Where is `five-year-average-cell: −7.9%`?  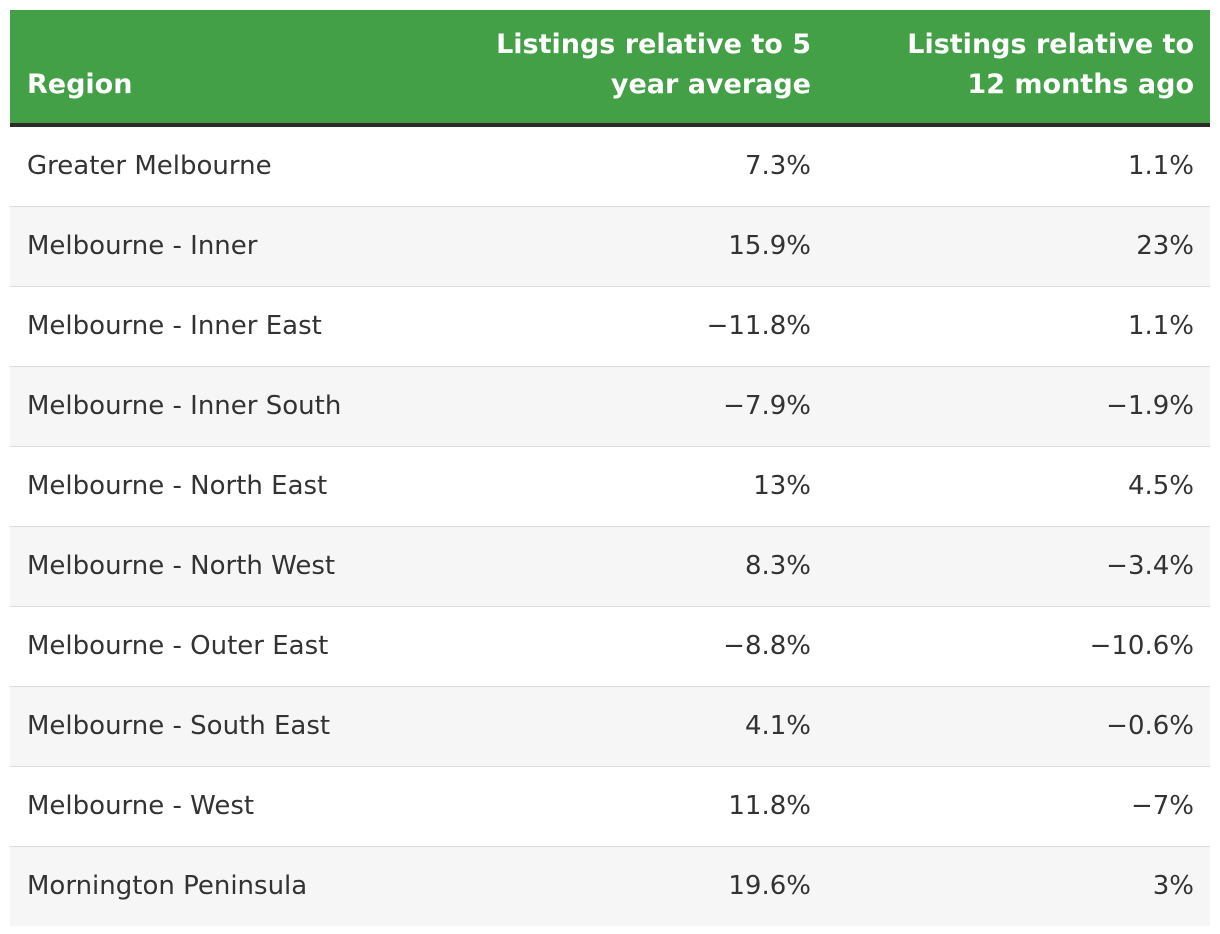 five-year-average-cell: −7.9% is located at coordinates (767, 406).